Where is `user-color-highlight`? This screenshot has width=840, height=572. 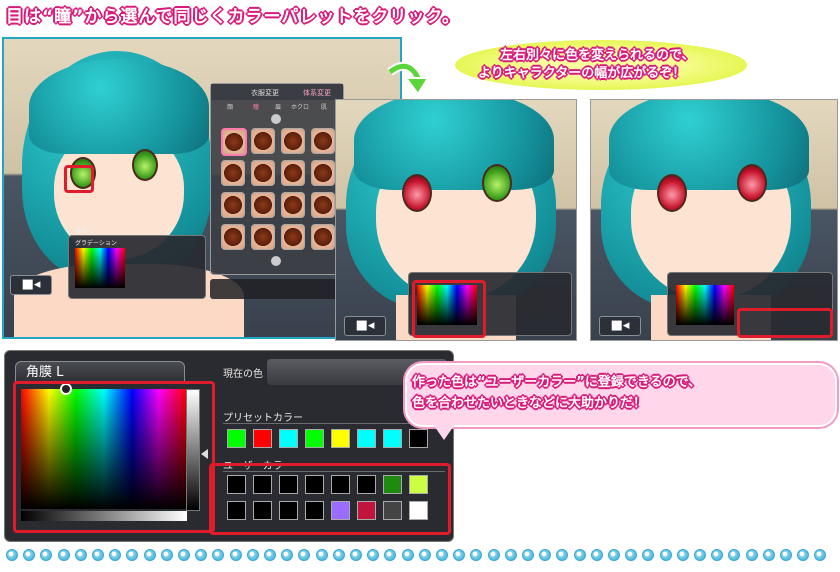
user-color-highlight is located at coordinates (785, 323).